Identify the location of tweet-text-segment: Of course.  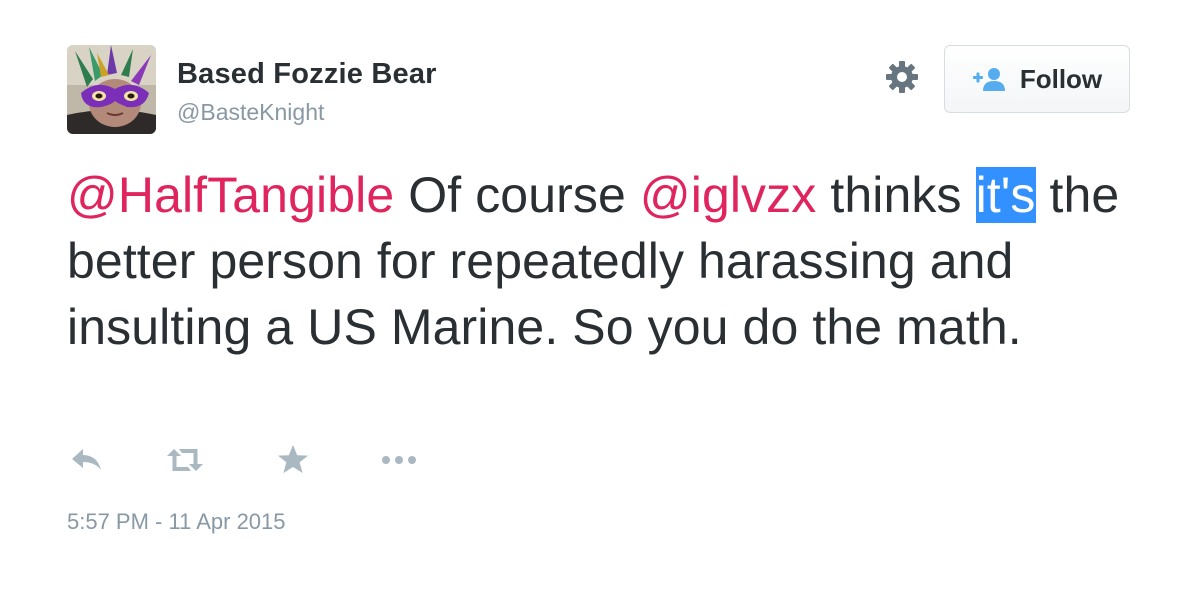
(517, 195).